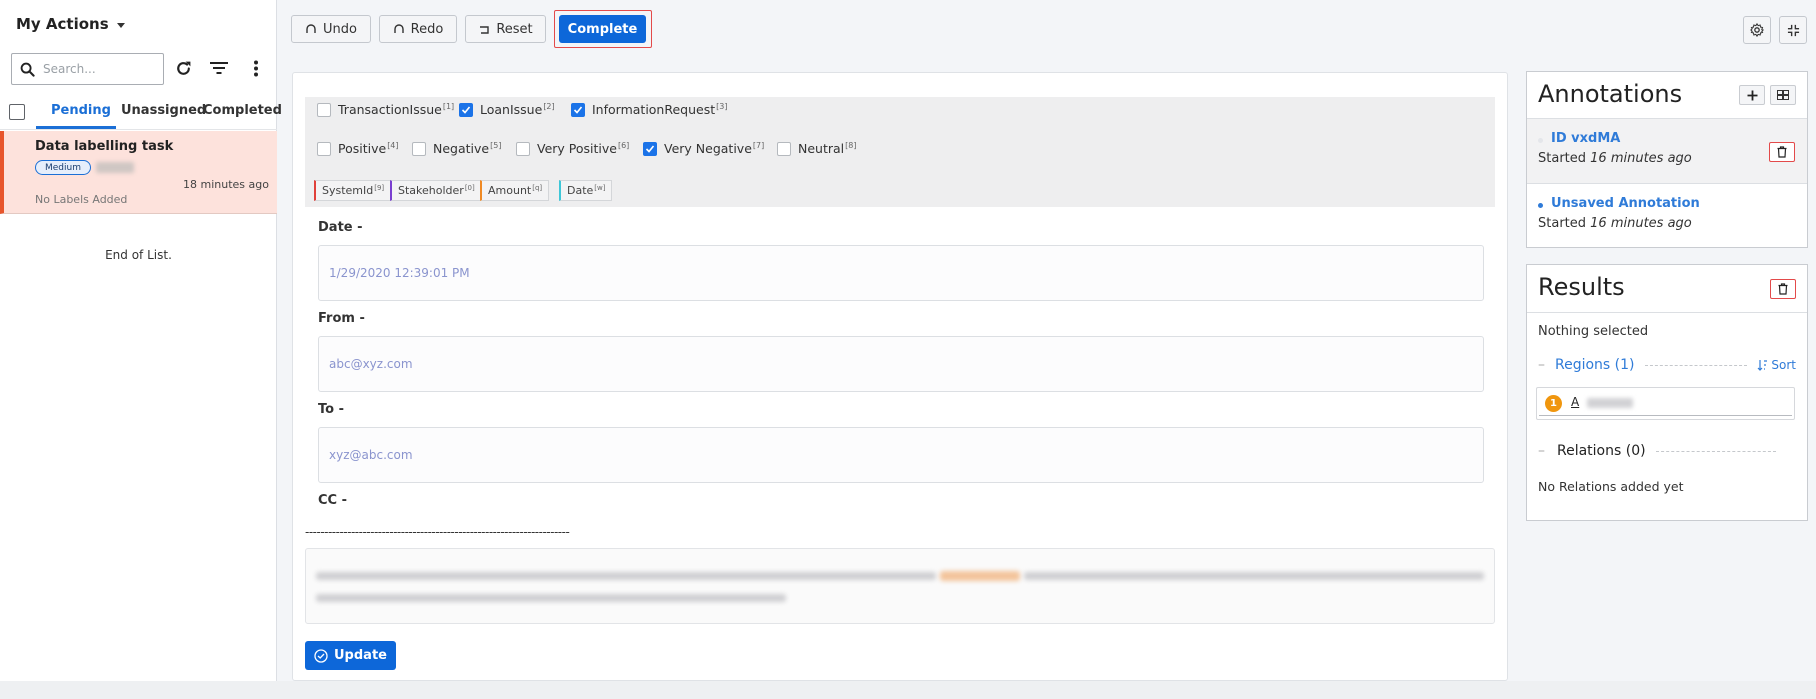 Image resolution: width=1816 pixels, height=699 pixels. Describe the element at coordinates (1667, 365) in the screenshot. I see `regions-header: – Regions (1) Sort` at that location.